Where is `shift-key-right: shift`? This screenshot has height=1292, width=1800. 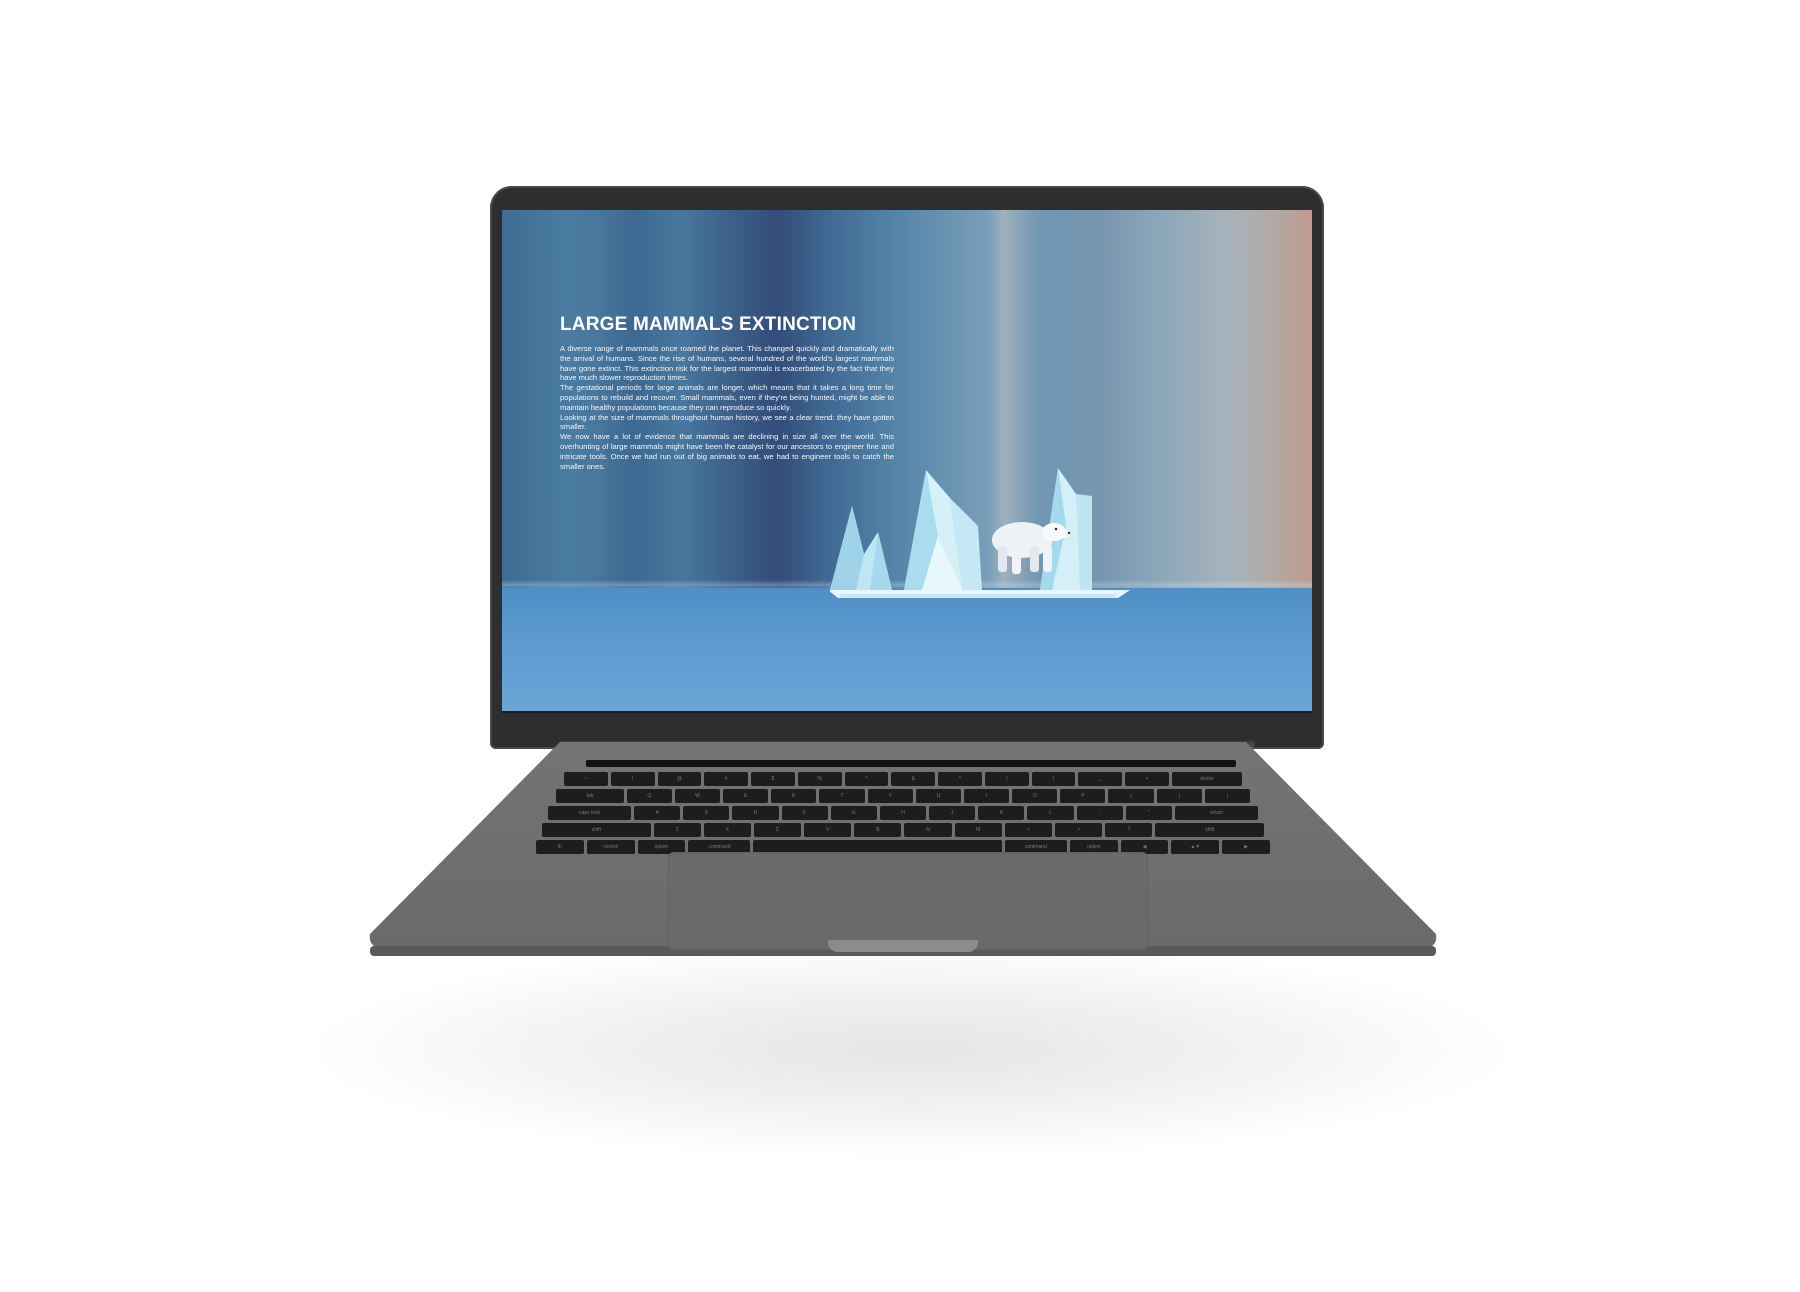 shift-key-right: shift is located at coordinates (1209, 830).